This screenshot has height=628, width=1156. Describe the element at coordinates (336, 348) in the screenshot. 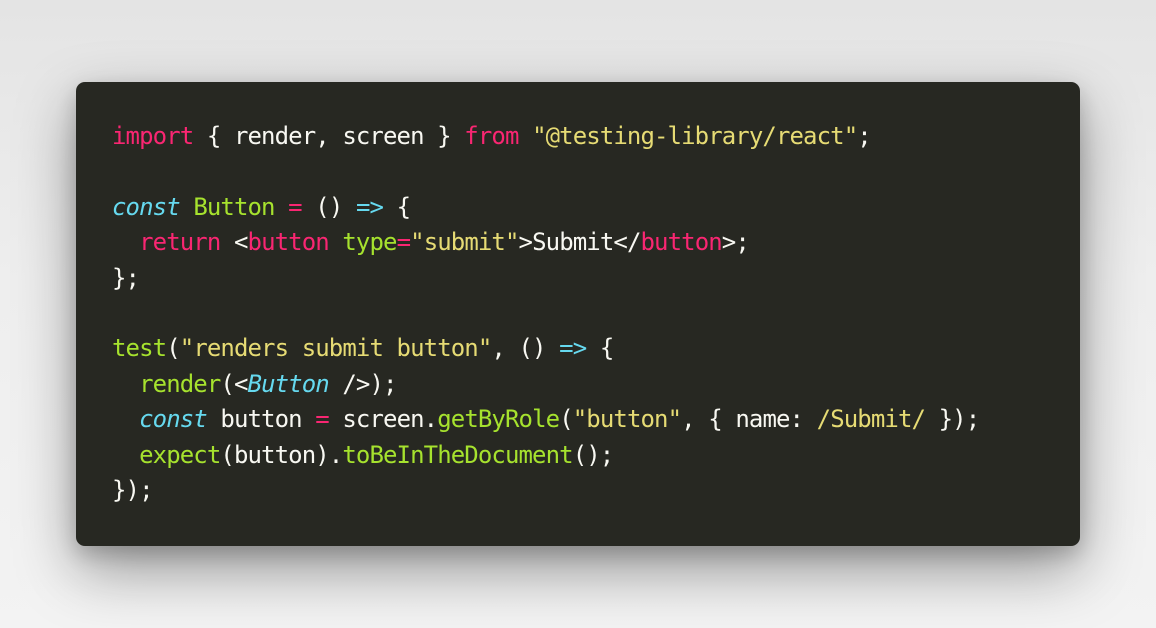

I see `code-token: "renders submit button"` at that location.